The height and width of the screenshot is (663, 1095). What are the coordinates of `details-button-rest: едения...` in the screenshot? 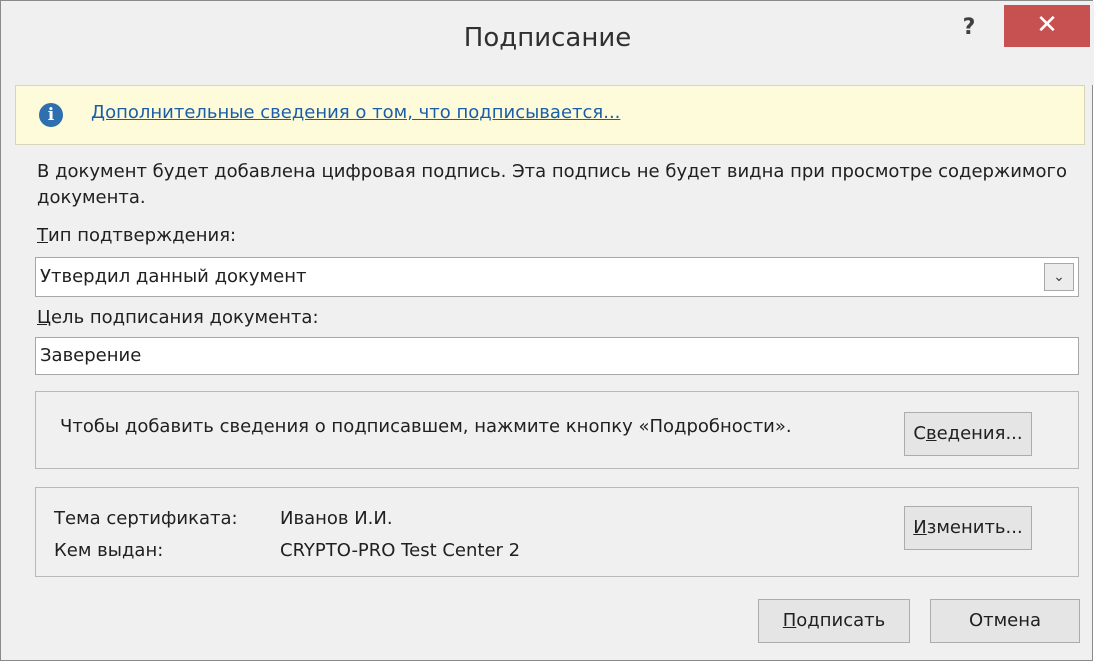 It's located at (979, 433).